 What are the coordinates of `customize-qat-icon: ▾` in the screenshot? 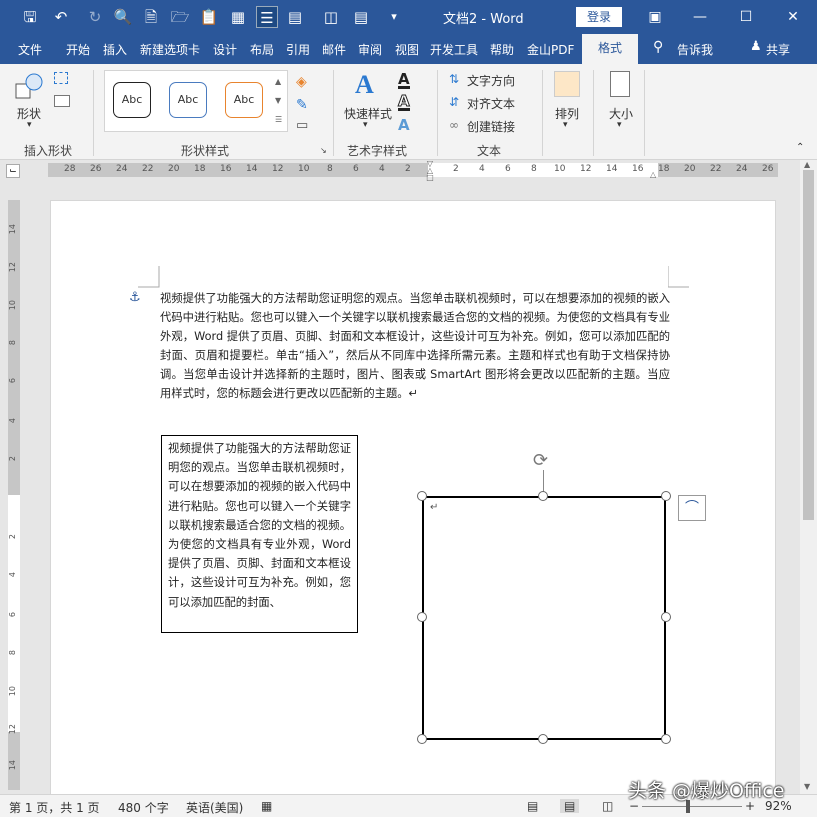 It's located at (394, 17).